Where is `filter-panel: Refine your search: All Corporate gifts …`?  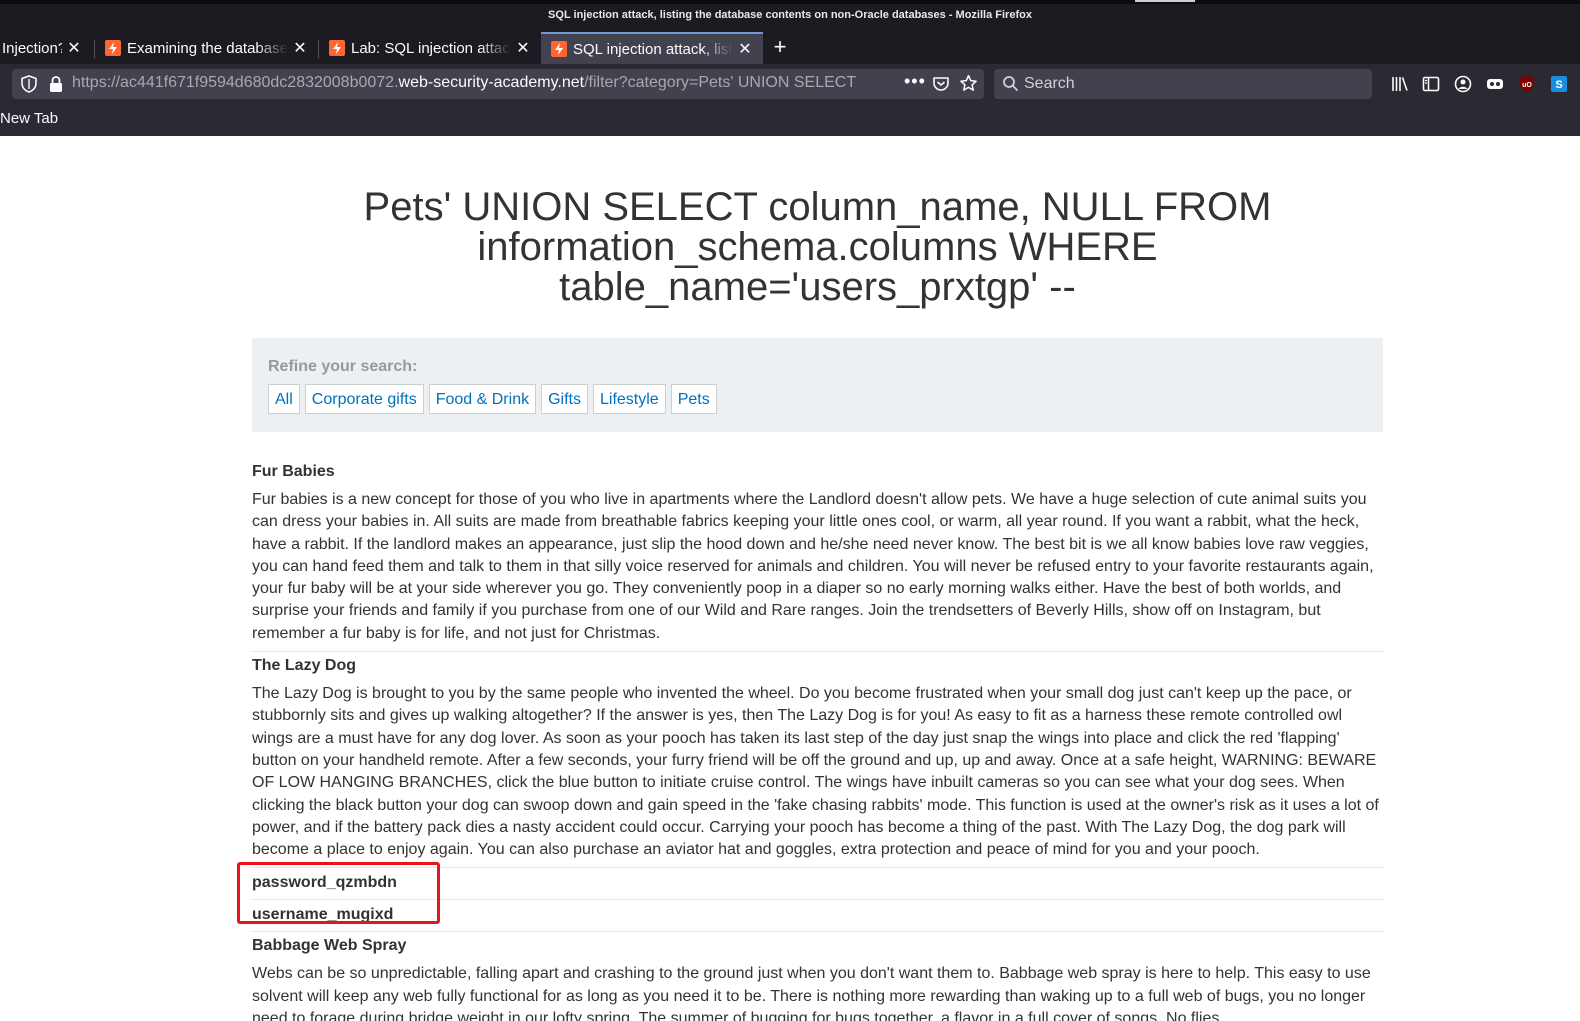
filter-panel: Refine your search: All Corporate gifts … is located at coordinates (817, 385).